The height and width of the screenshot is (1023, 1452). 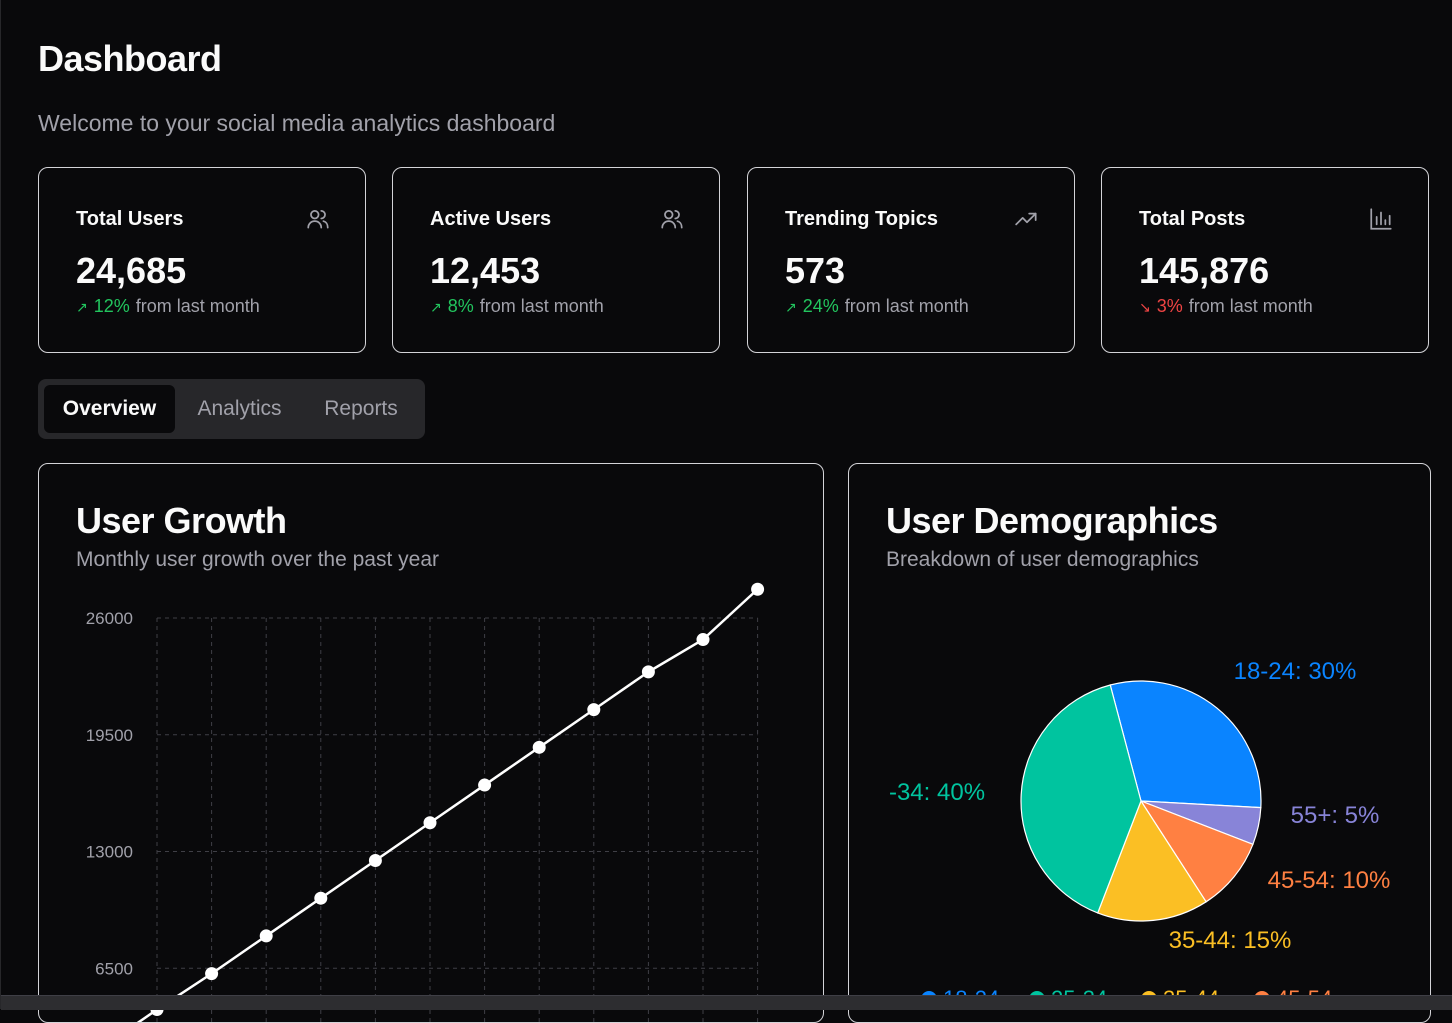 I want to click on tab-list: Overview Analytics Reports, so click(x=231, y=409).